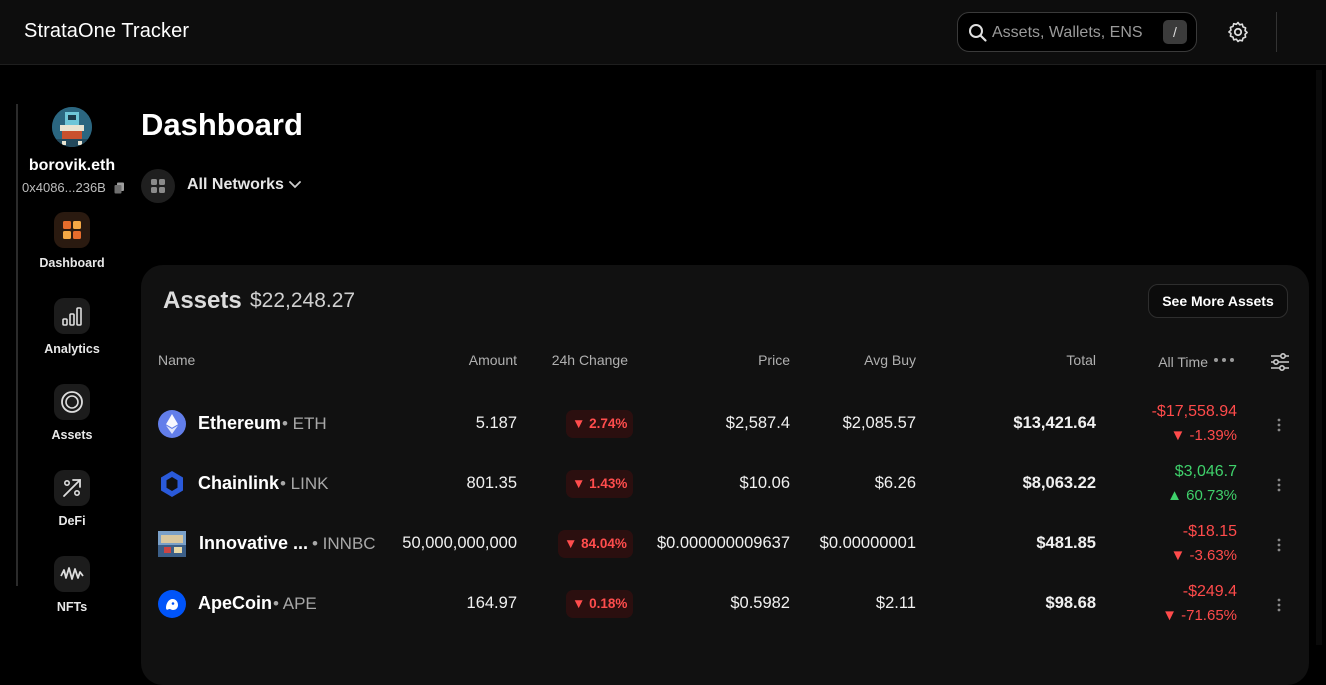  What do you see at coordinates (1070, 603) in the screenshot?
I see `asset-total: $98.68` at bounding box center [1070, 603].